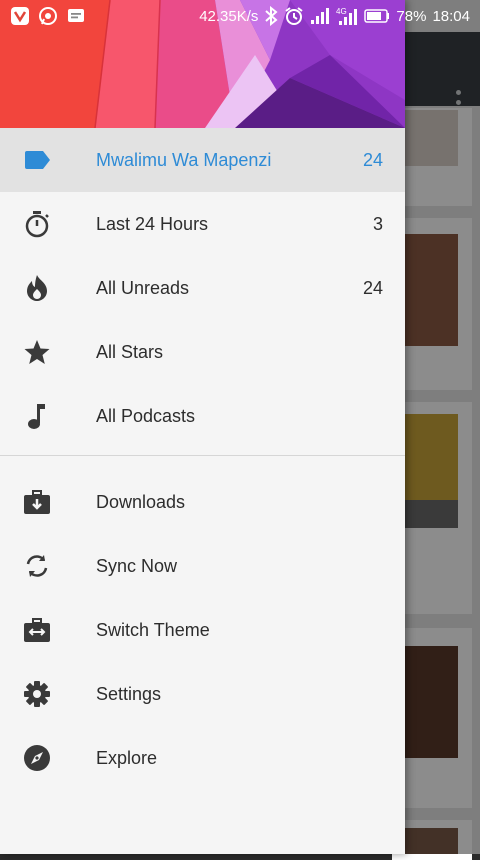  What do you see at coordinates (411, 16) in the screenshot?
I see `battery-percent: 78%` at bounding box center [411, 16].